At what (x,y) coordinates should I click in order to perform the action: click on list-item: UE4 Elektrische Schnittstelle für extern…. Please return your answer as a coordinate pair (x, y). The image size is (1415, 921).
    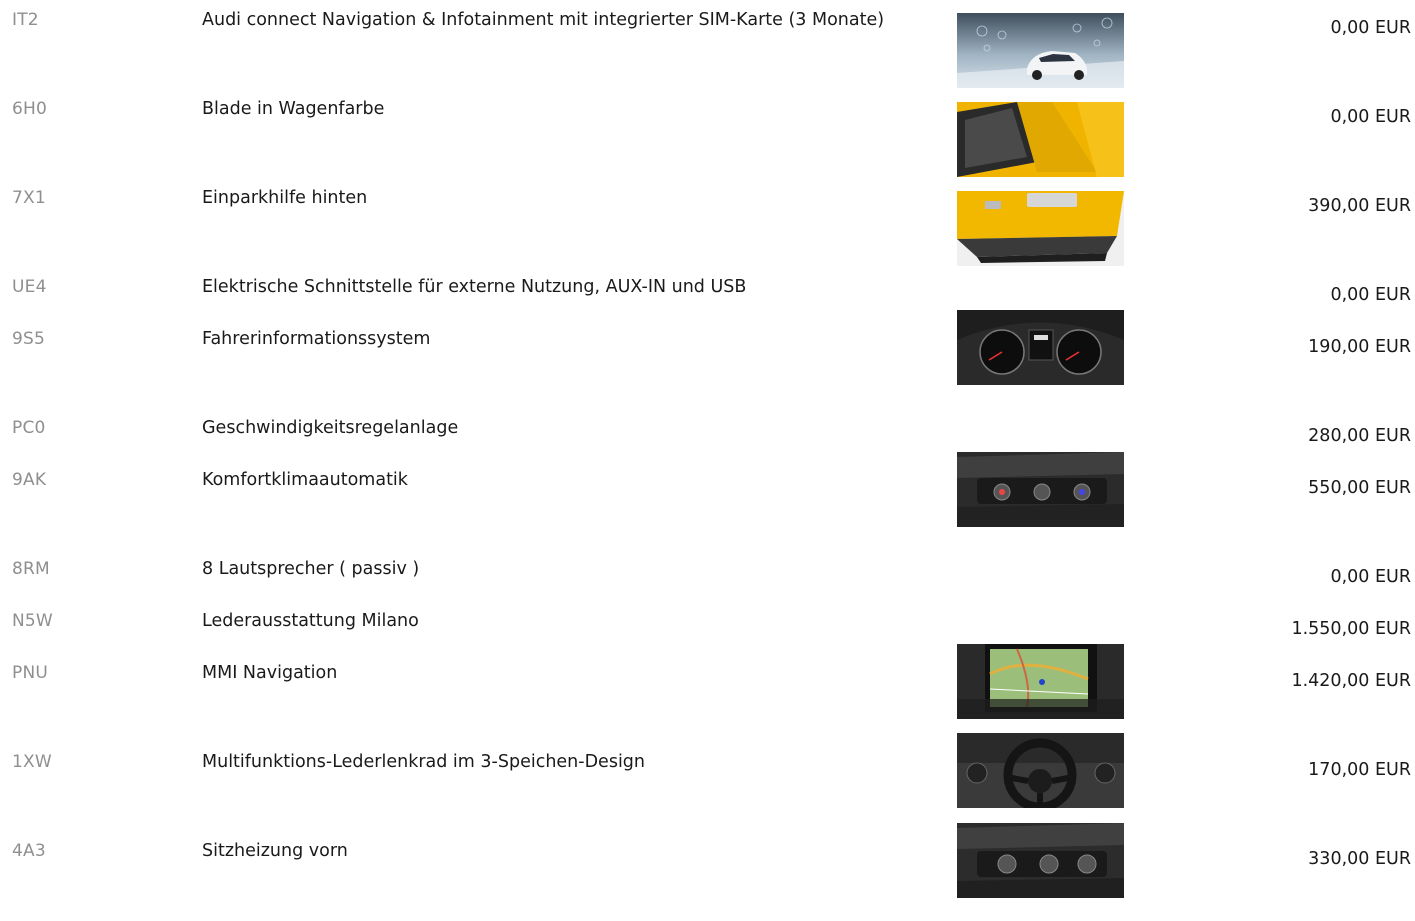
    Looking at the image, I should click on (707, 293).